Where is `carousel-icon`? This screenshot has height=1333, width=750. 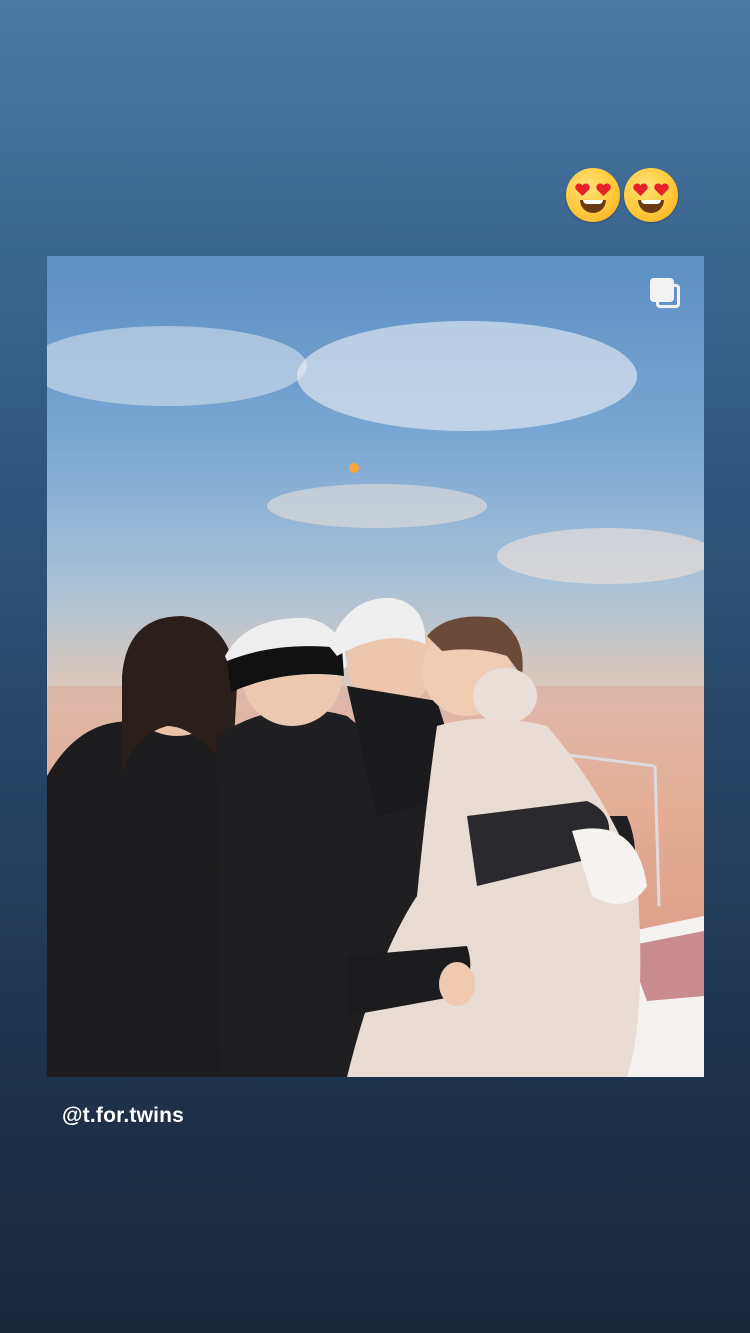 carousel-icon is located at coordinates (666, 294).